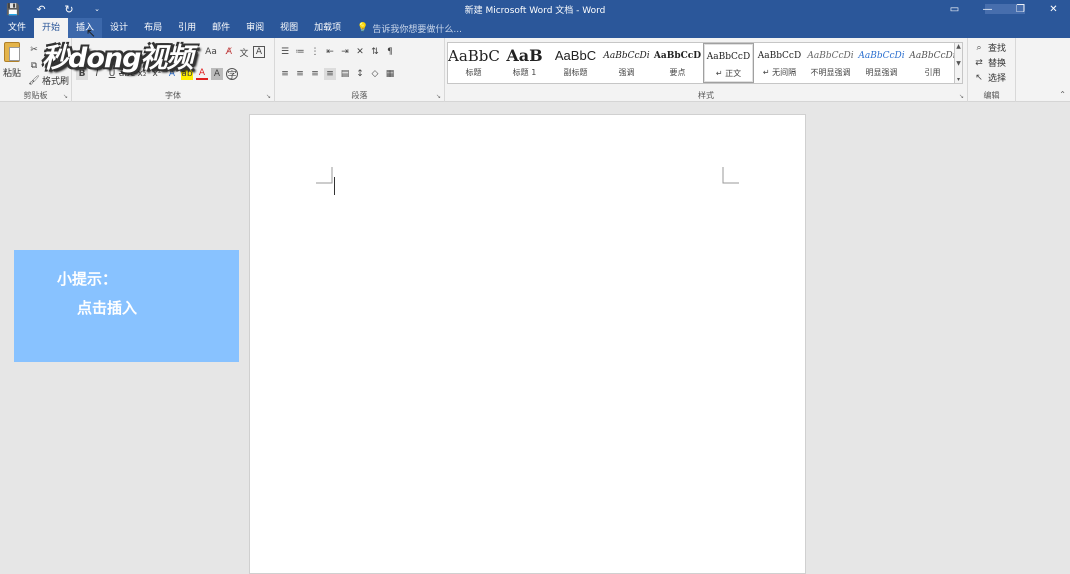  I want to click on hint-box: 小提示： 点击插入, so click(126, 306).